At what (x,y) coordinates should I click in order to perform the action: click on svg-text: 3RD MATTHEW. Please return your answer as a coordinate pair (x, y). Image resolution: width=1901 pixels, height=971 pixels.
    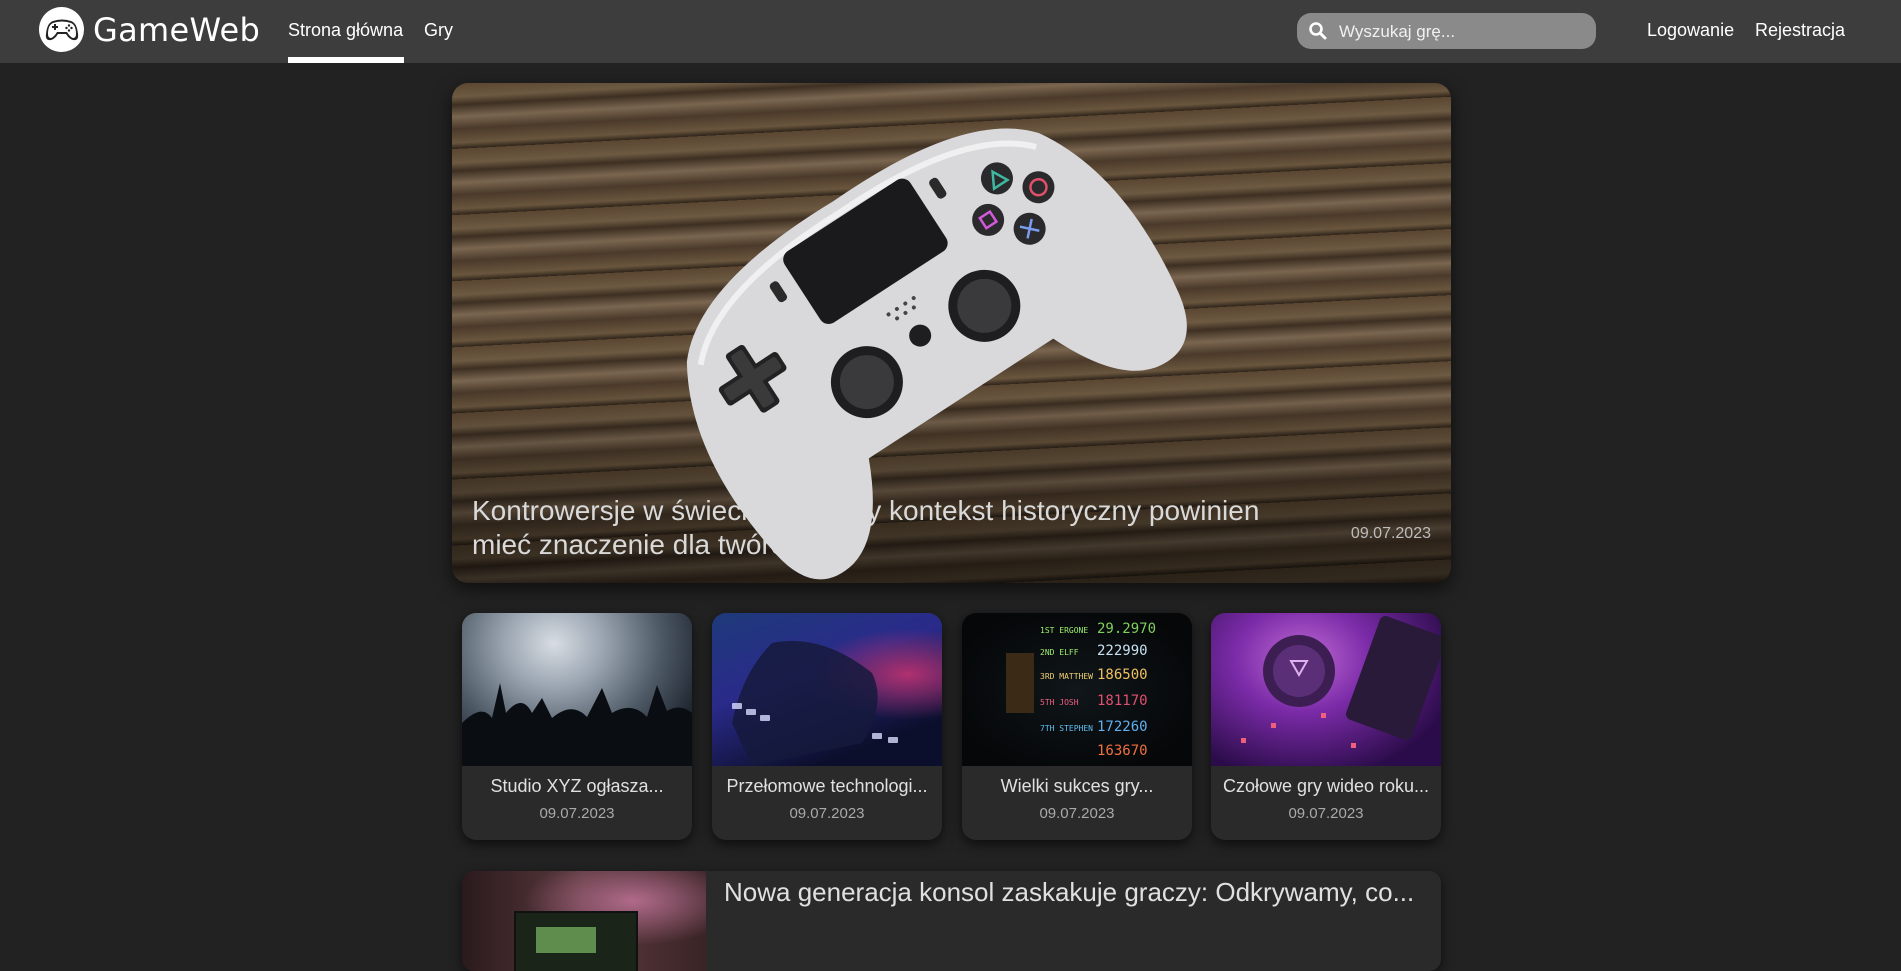
    Looking at the image, I should click on (1066, 676).